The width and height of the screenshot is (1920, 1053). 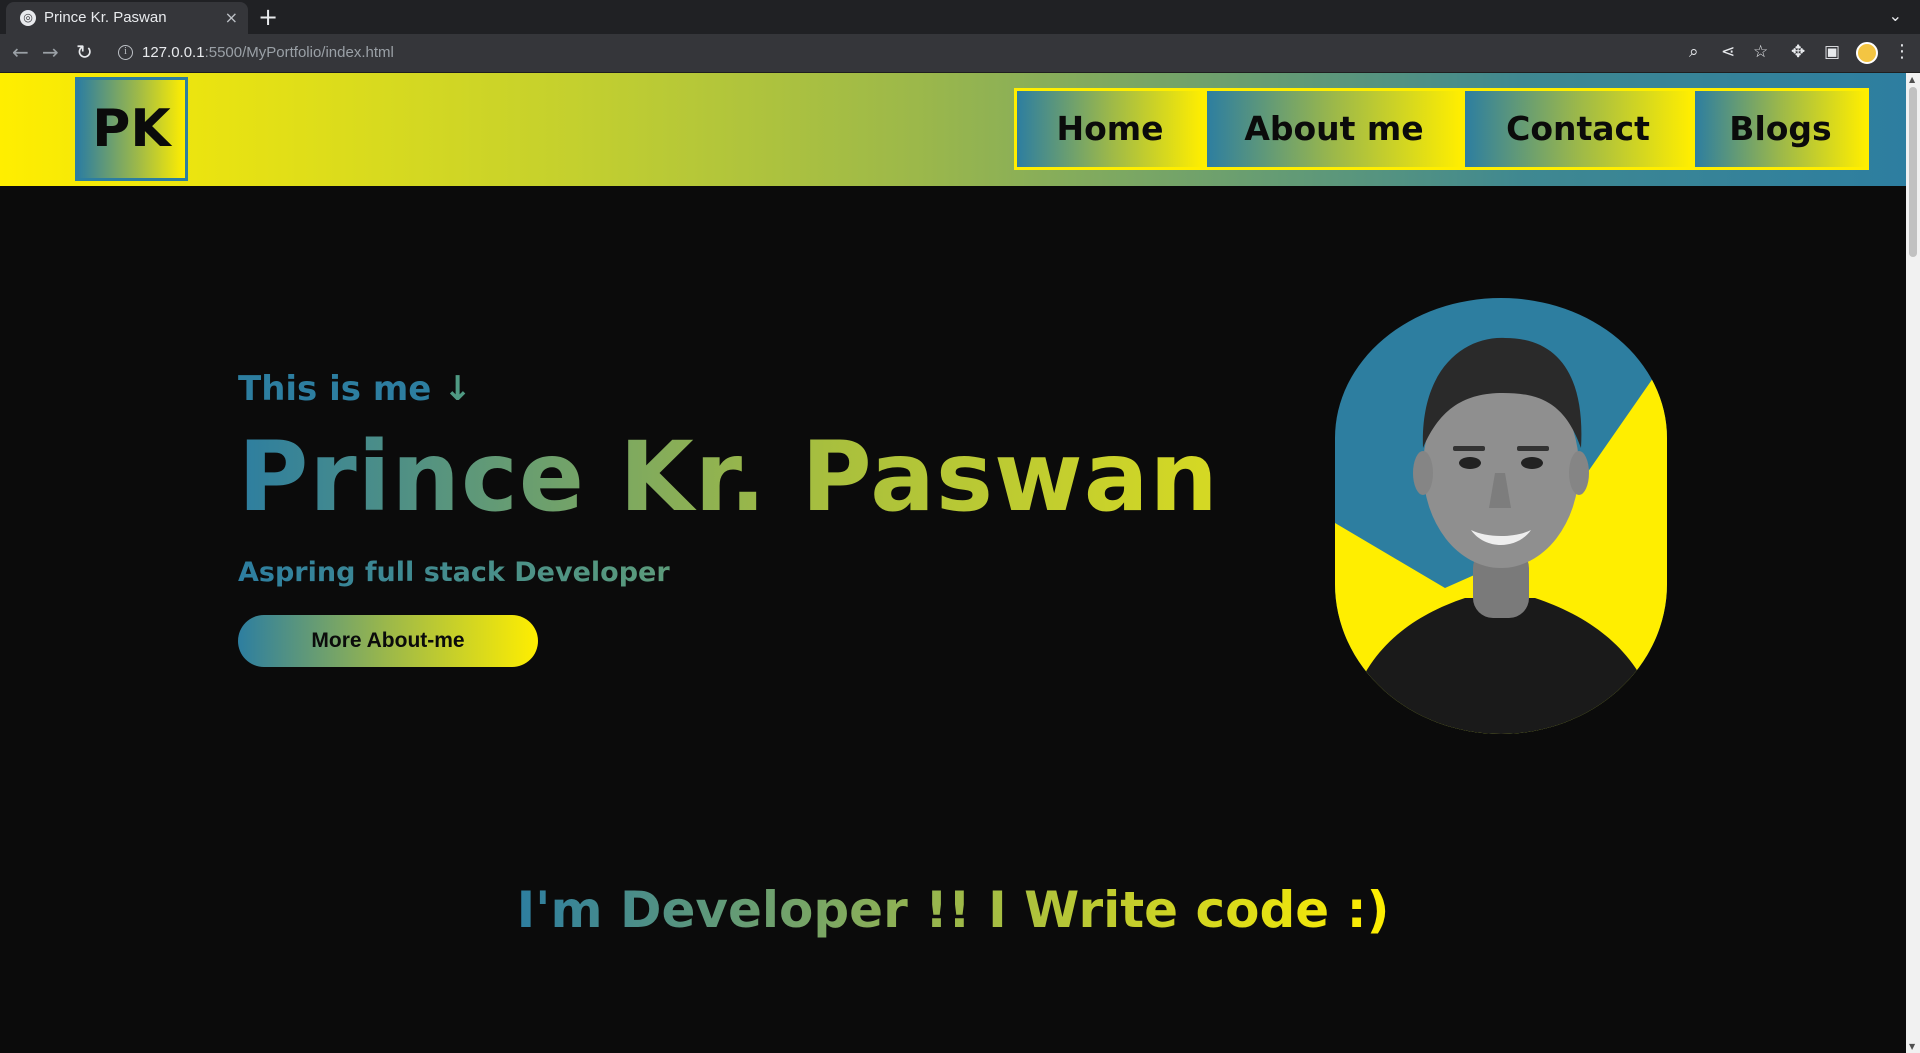 I want to click on browser-tab: ◎ Prince Kr. Paswan ×, so click(x=127, y=18).